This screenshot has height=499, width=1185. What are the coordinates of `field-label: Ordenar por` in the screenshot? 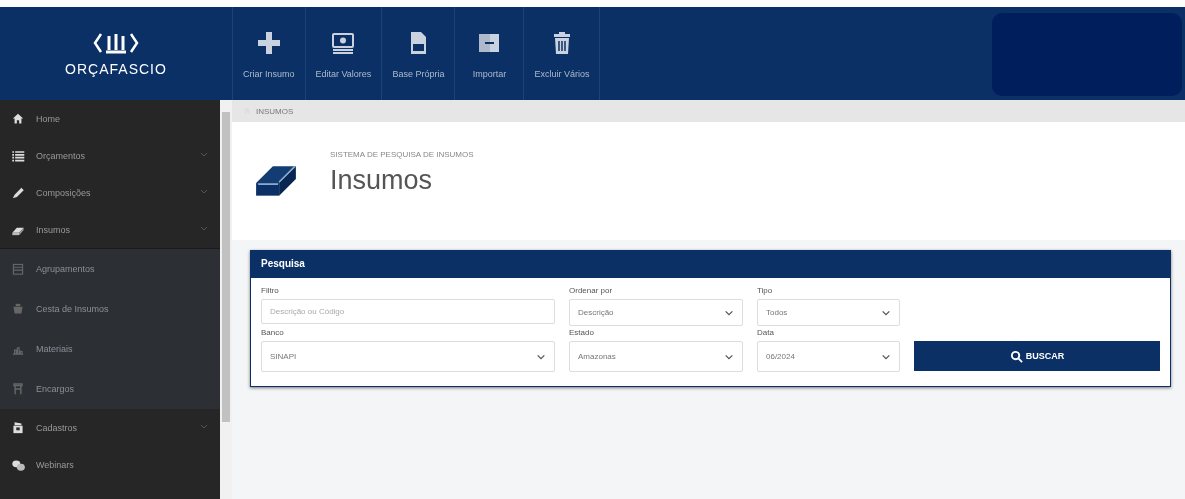 It's located at (591, 291).